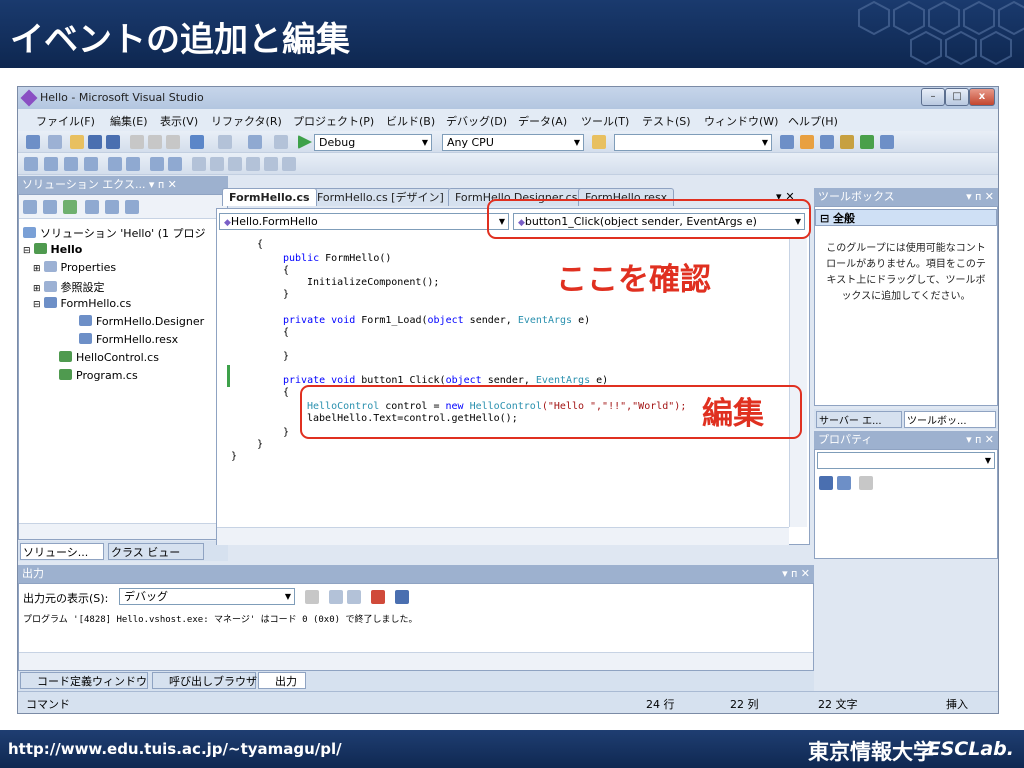 This screenshot has height=768, width=1024. What do you see at coordinates (33, 142) in the screenshot?
I see `new-project-icon` at bounding box center [33, 142].